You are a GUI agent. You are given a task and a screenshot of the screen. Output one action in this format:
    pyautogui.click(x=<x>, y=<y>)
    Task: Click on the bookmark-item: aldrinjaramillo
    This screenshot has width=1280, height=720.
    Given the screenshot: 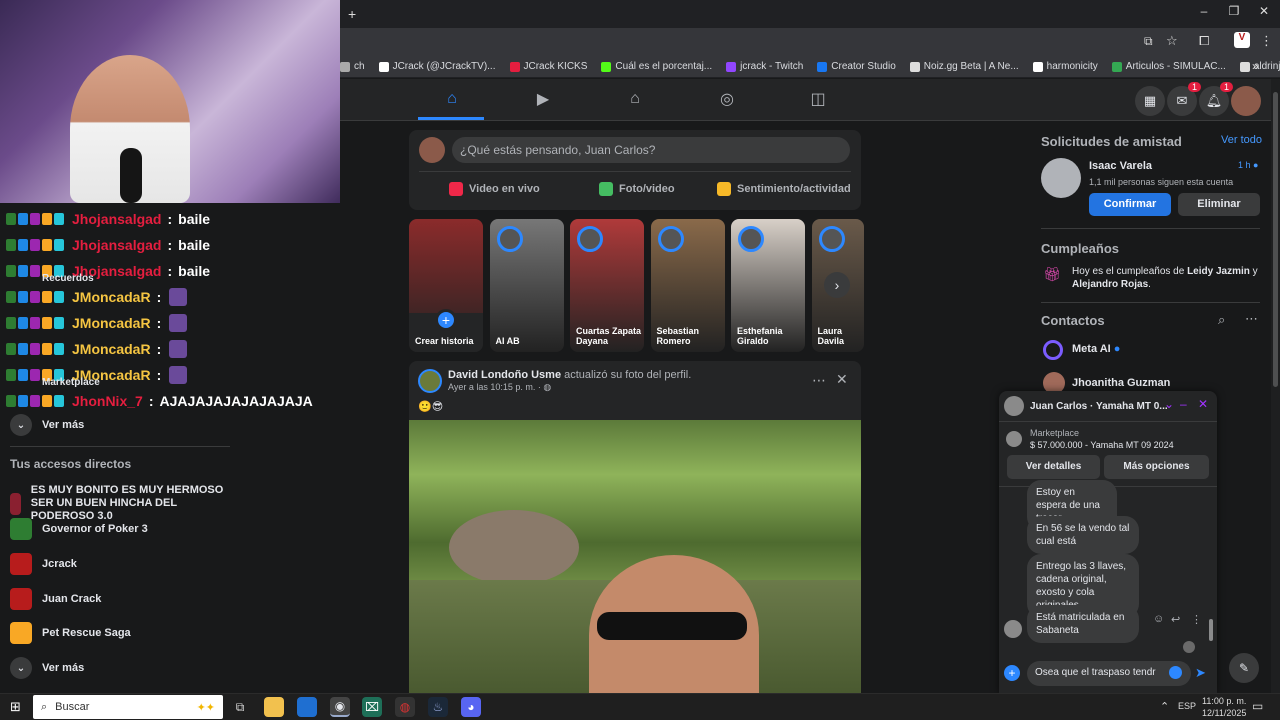 What is the action you would take?
    pyautogui.click(x=1259, y=66)
    